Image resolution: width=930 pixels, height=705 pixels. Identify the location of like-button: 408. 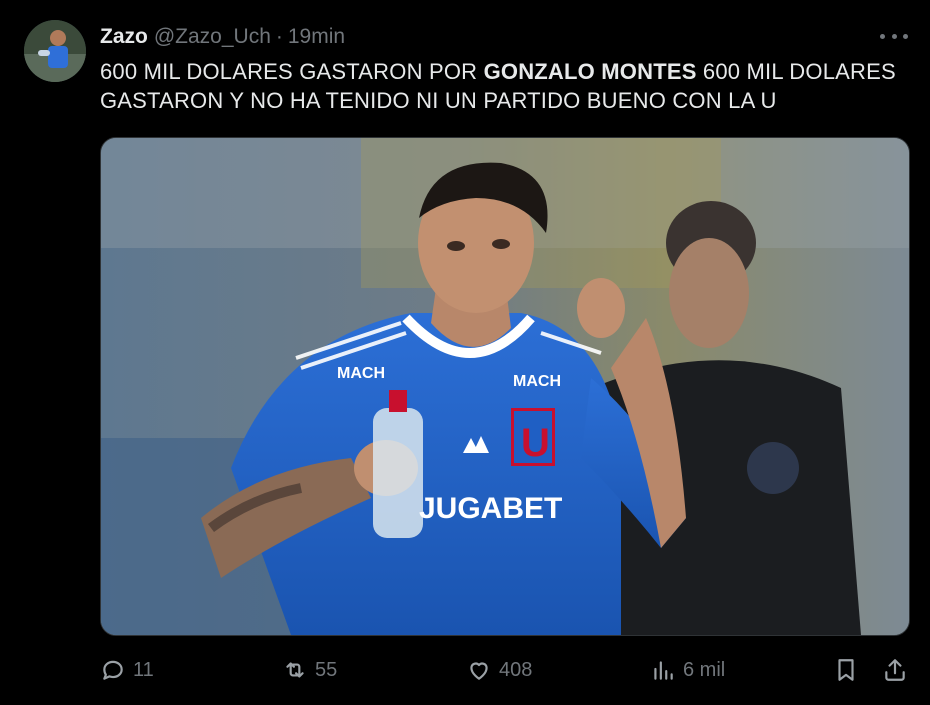
(499, 670).